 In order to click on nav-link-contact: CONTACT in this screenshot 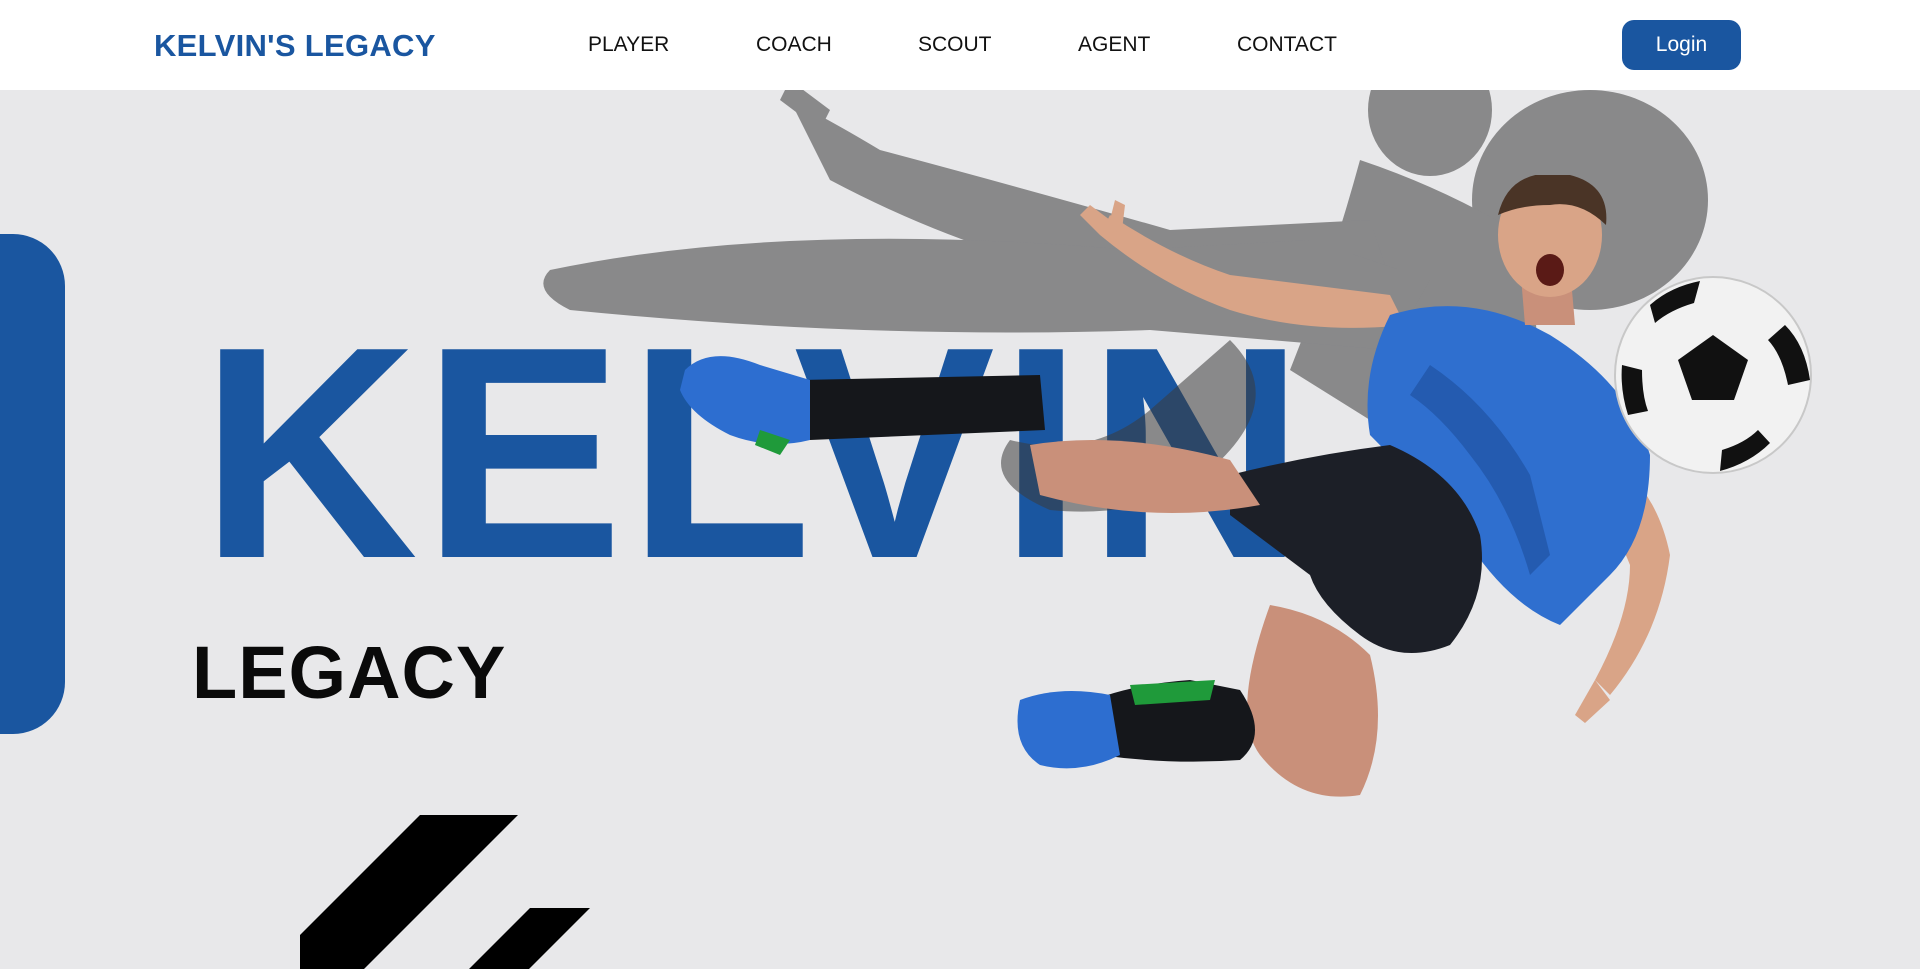, I will do `click(1287, 45)`.